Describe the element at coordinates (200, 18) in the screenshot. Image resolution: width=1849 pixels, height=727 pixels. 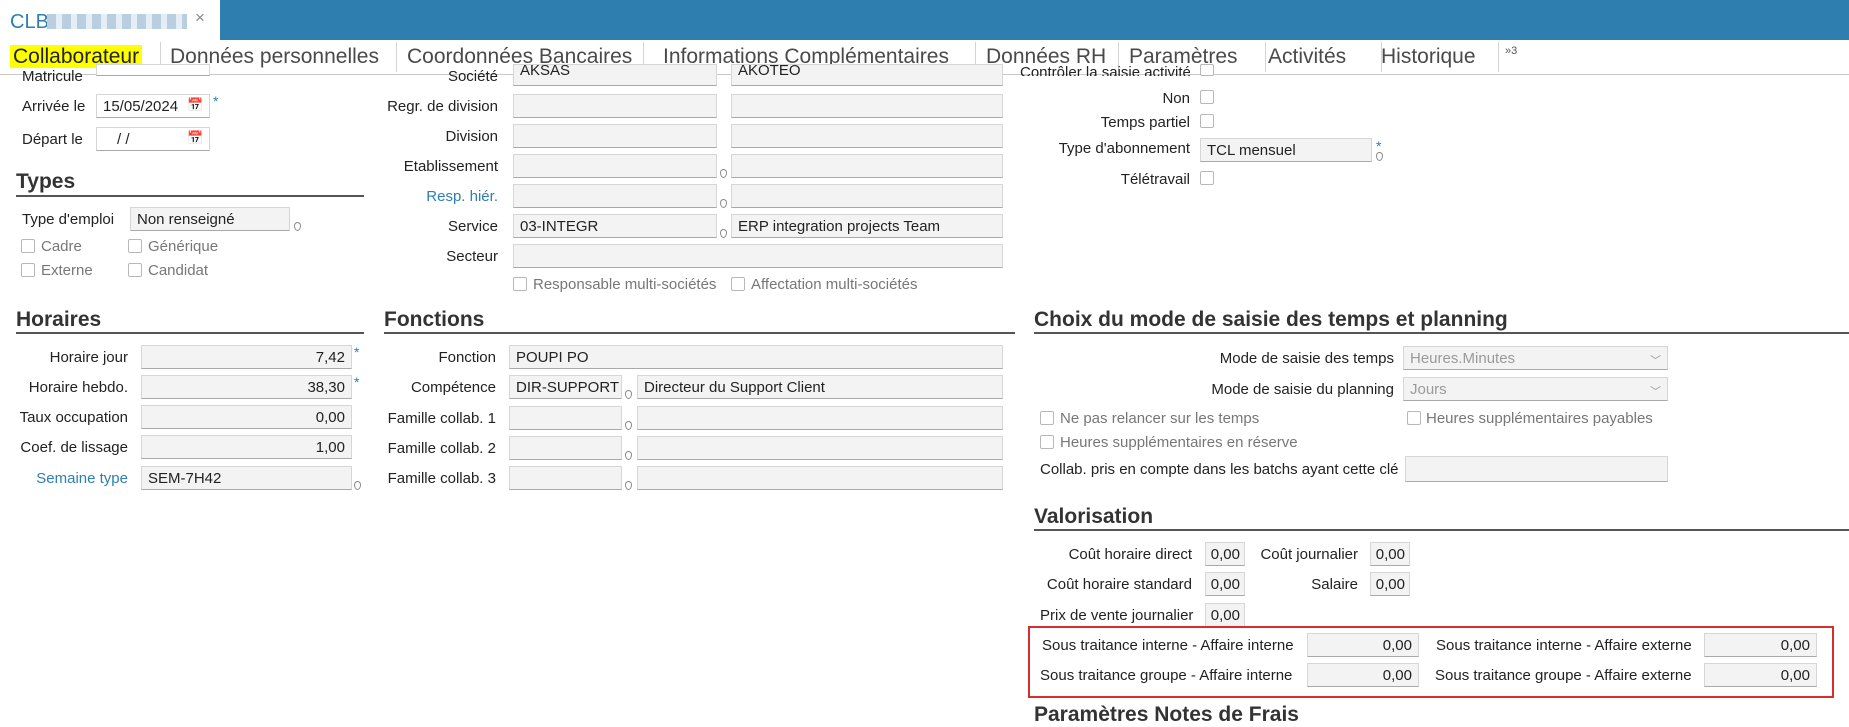
I see `close-icon: ×` at that location.